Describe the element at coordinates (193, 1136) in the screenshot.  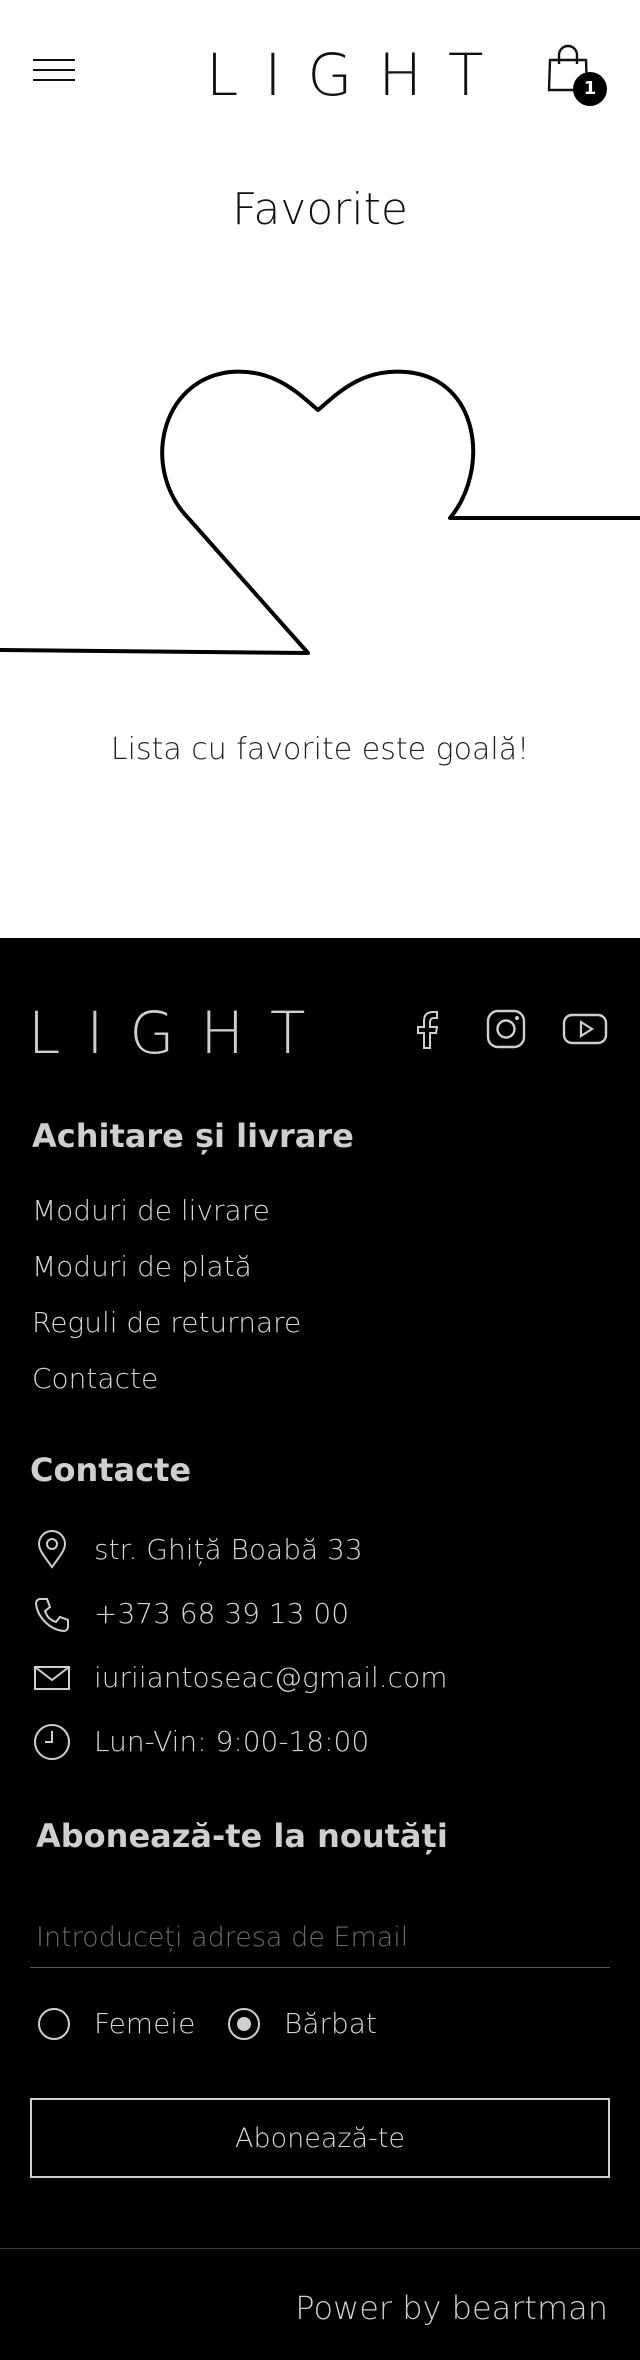
I see `delivery-heading: Achitare și livrare` at that location.